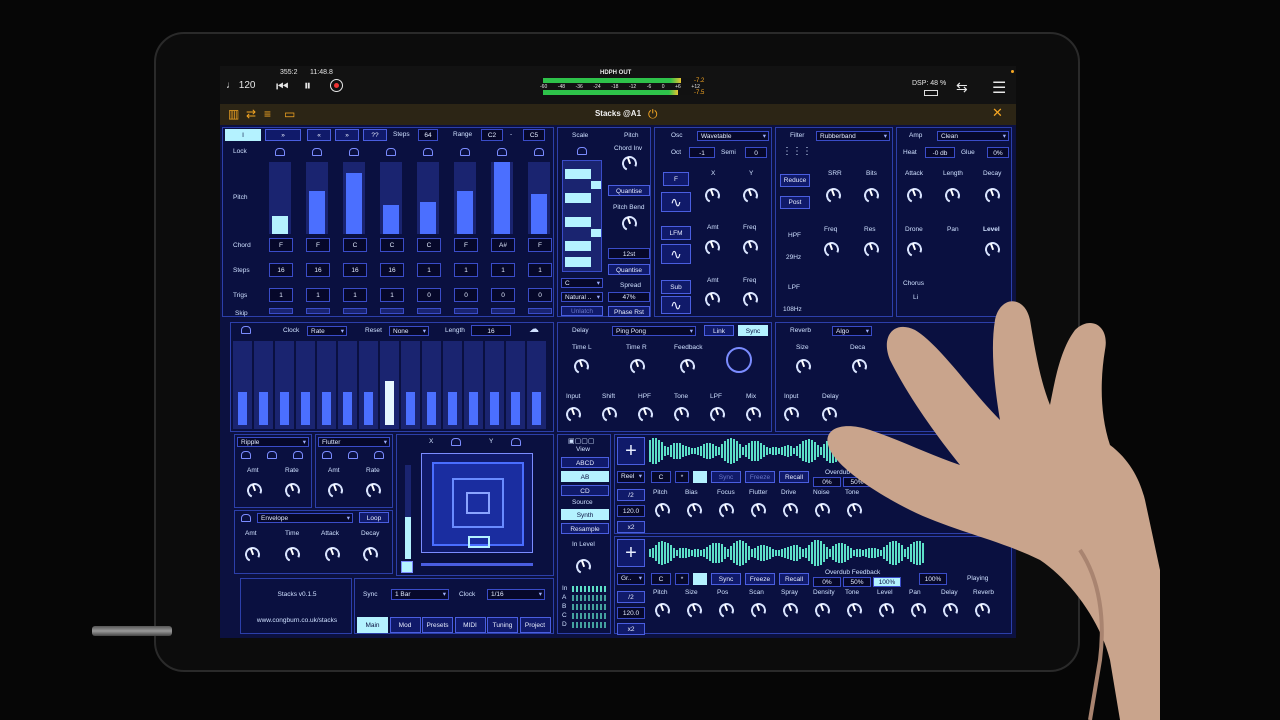 This screenshot has height=720, width=1280. I want to click on looper1-c-field: C, so click(661, 477).